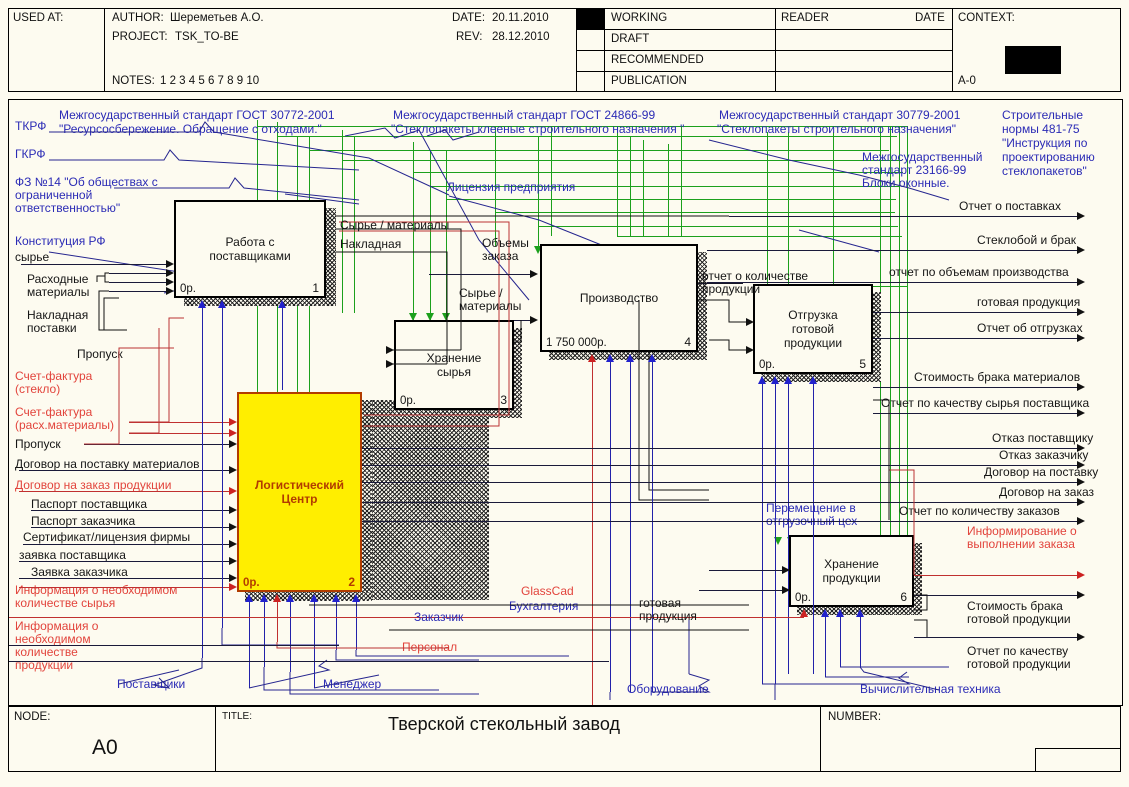 Image resolution: width=1129 pixels, height=787 pixels. Describe the element at coordinates (140, 37) in the screenshot. I see `project-label: PROJECT:` at that location.